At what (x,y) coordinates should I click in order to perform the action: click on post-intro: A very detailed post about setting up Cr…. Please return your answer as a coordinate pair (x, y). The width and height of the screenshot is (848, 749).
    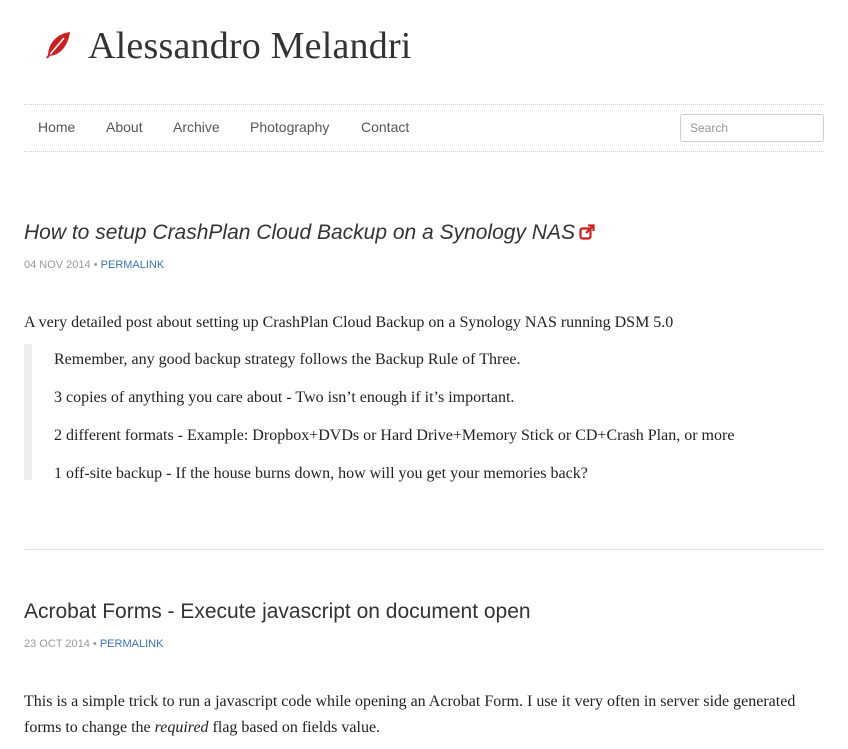
    Looking at the image, I should click on (349, 322).